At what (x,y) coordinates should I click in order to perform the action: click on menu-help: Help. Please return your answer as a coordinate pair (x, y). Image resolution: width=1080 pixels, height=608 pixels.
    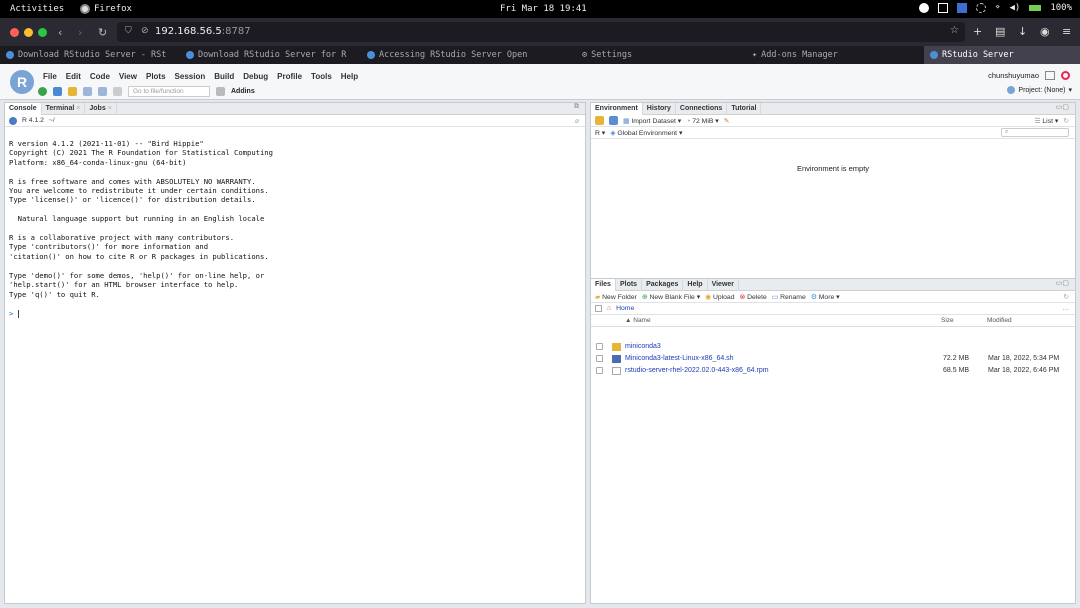
    Looking at the image, I should click on (349, 76).